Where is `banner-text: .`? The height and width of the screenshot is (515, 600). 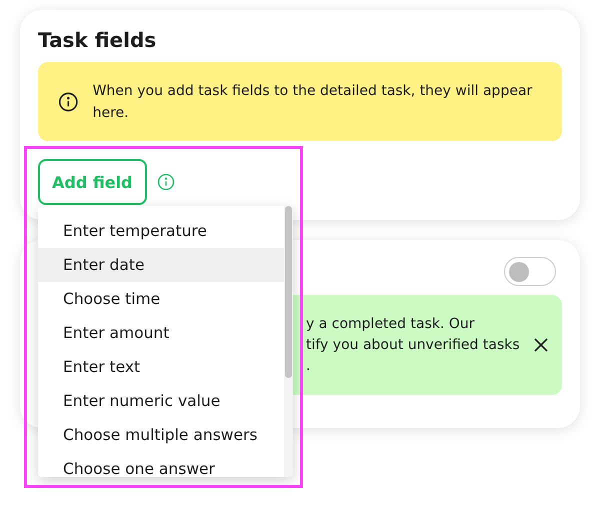
banner-text: . is located at coordinates (309, 366).